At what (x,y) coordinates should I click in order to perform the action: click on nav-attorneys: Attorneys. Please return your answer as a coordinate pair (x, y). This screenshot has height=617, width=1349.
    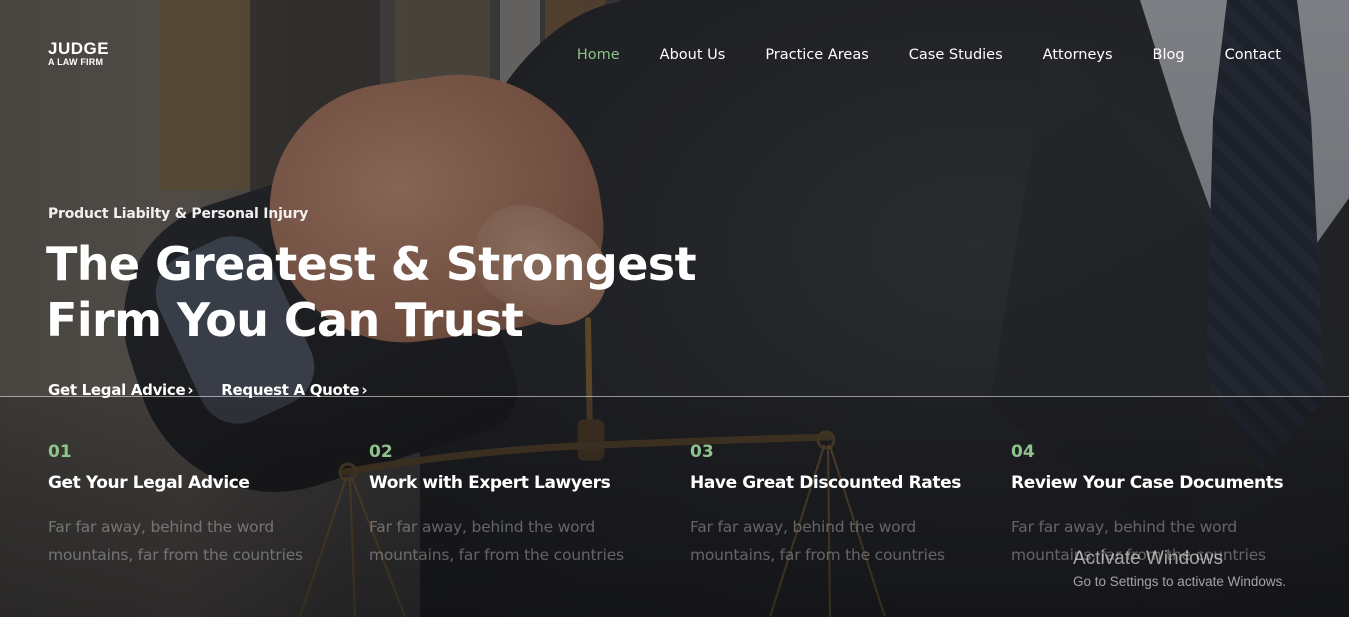
    Looking at the image, I should click on (1078, 55).